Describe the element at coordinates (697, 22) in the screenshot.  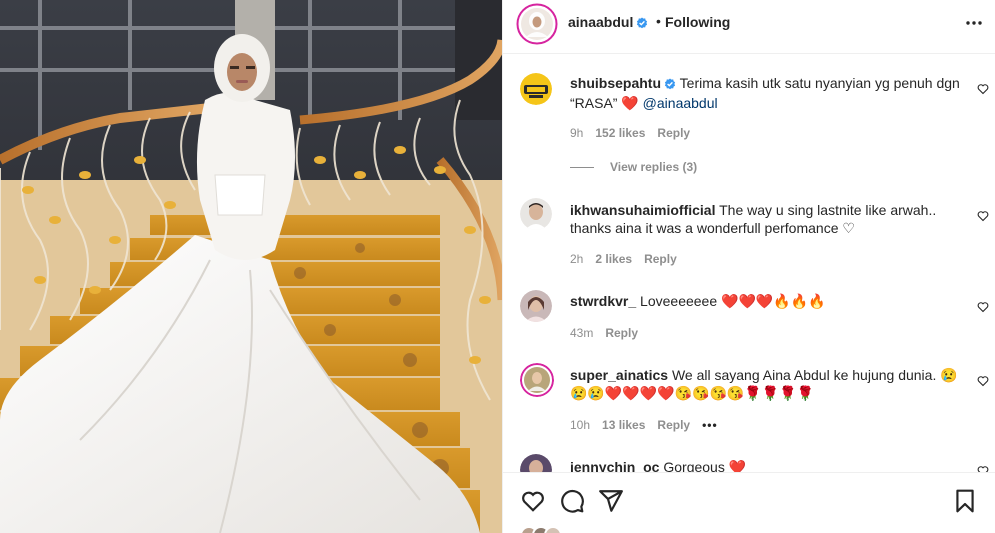
I see `following-button: Following` at that location.